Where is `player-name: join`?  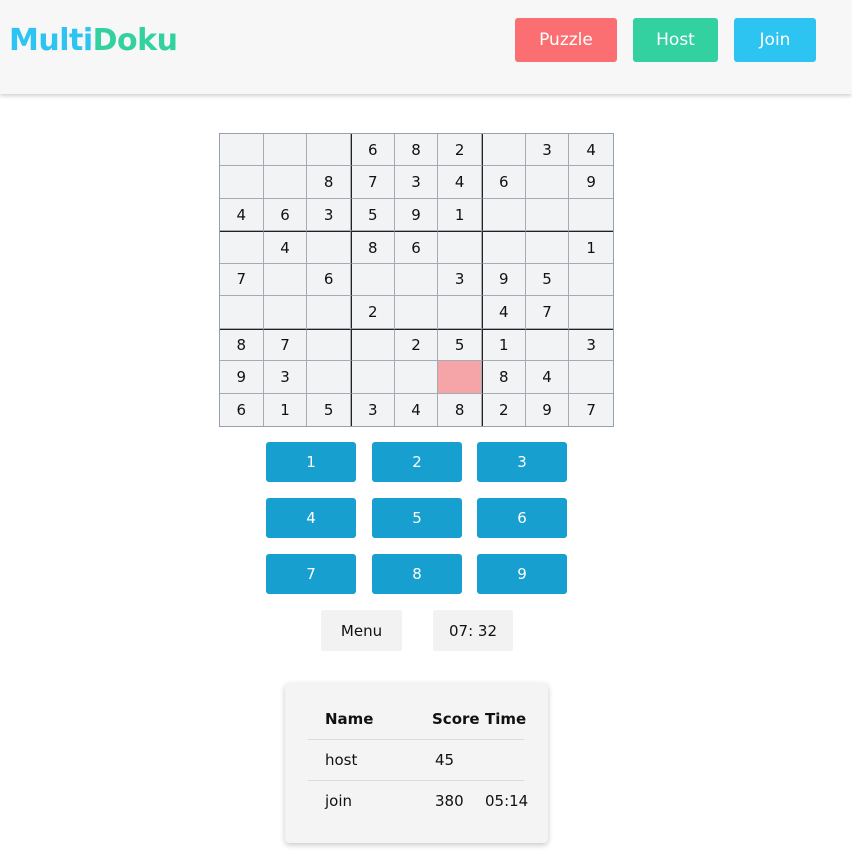
player-name: join is located at coordinates (339, 801).